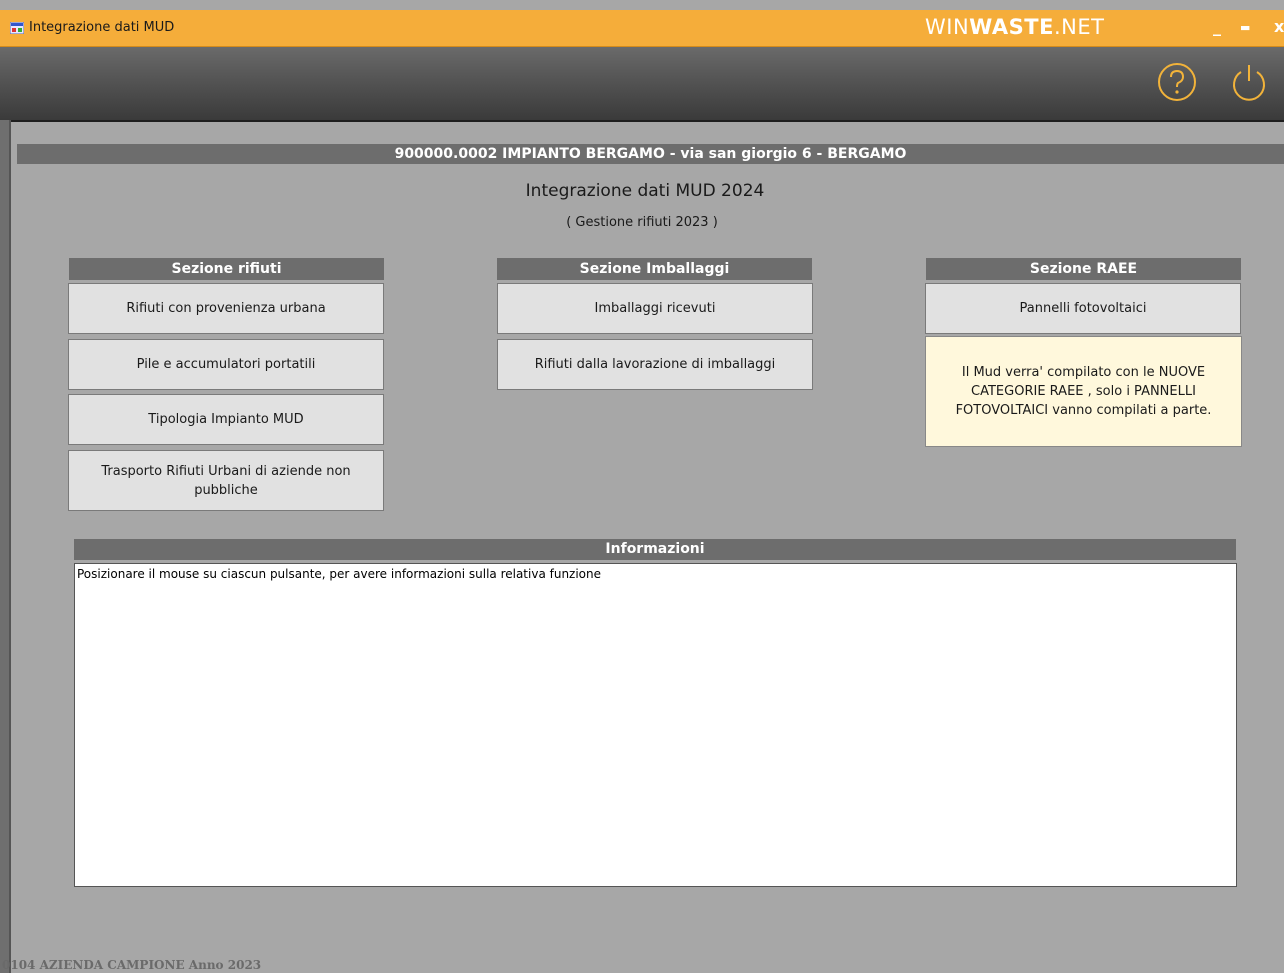  I want to click on maximize-button: ▬, so click(1245, 27).